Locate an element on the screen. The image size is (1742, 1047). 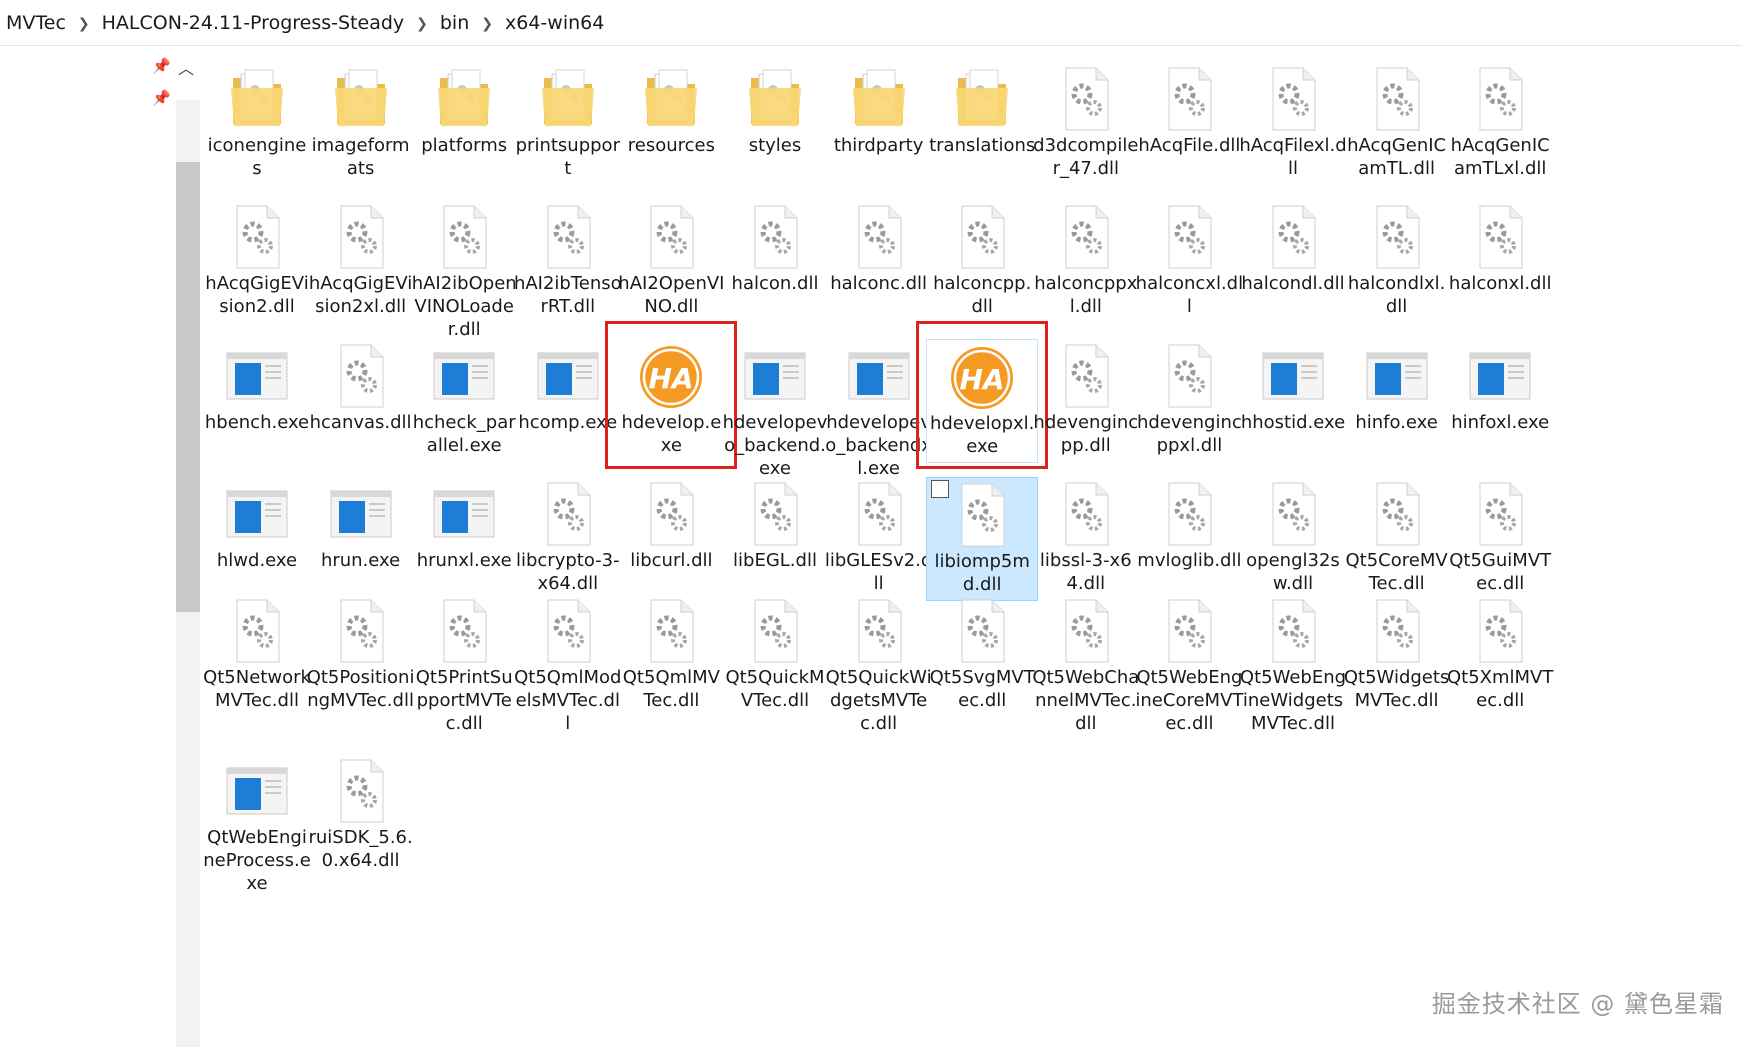
file-item: libGLESv2.dll is located at coordinates (879, 538).